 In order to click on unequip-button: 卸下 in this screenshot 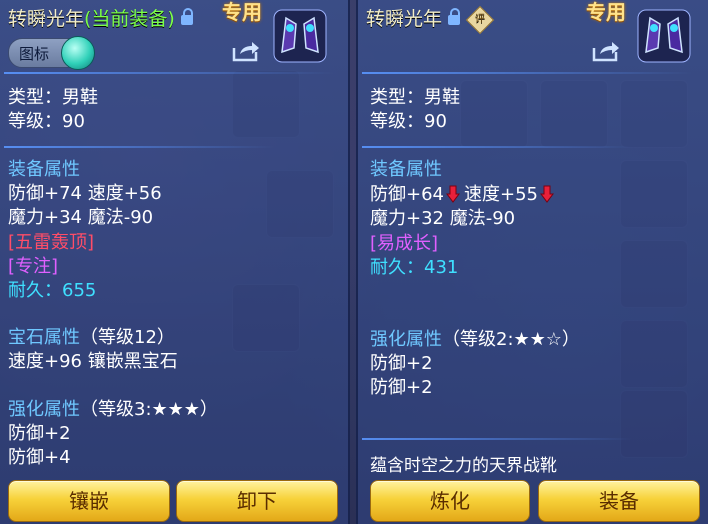, I will do `click(257, 501)`.